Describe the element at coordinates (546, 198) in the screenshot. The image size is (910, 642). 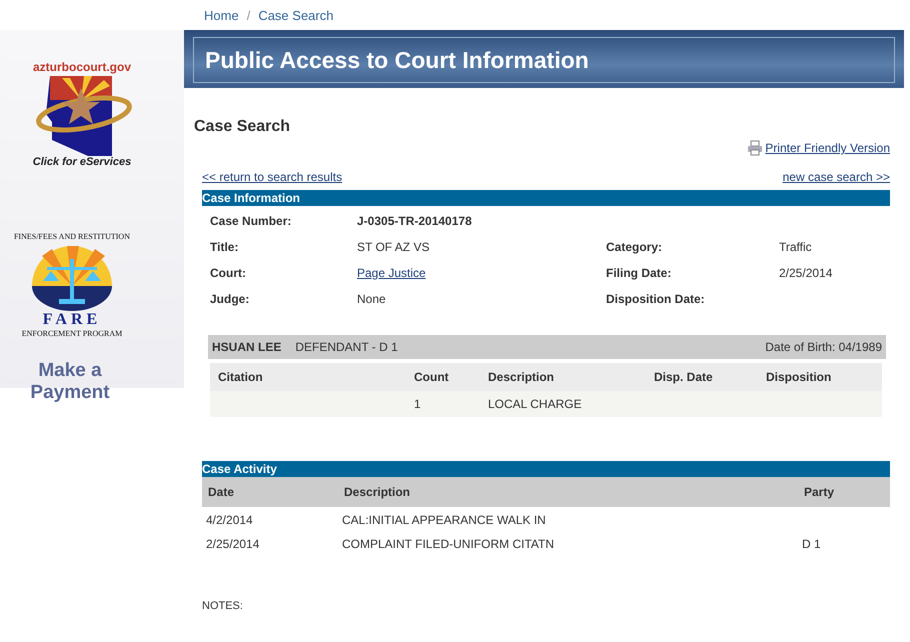
I see `section-header: Case Information` at that location.